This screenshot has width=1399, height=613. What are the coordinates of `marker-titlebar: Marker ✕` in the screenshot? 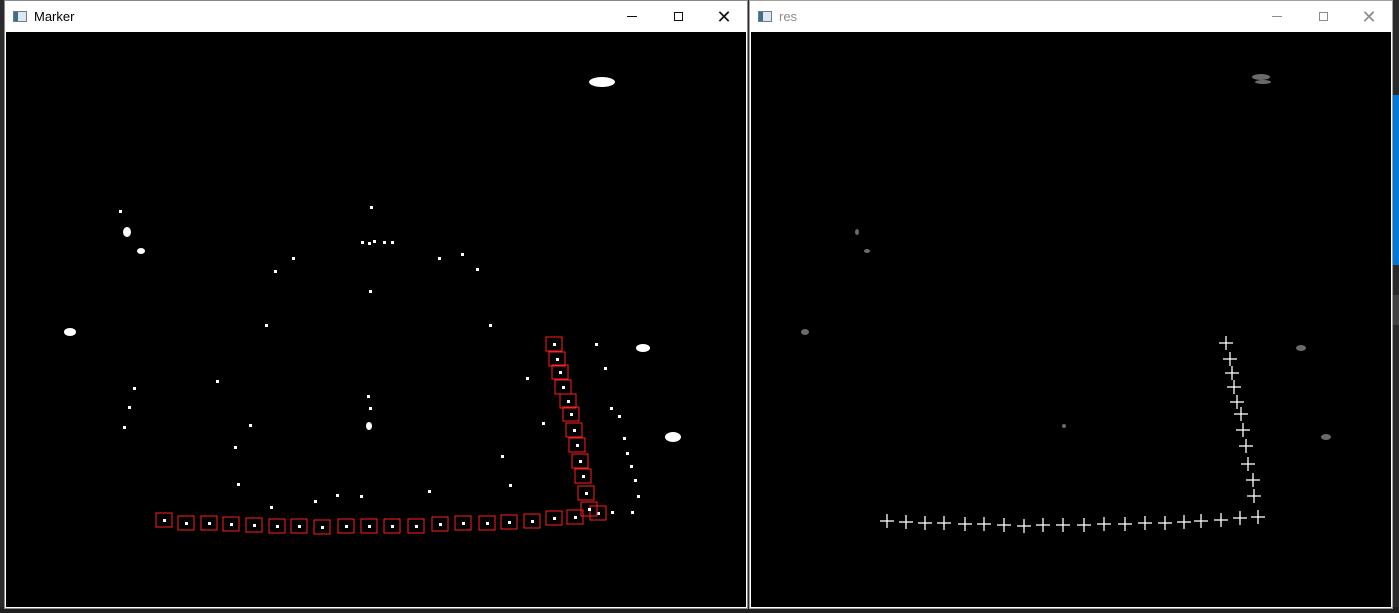 It's located at (376, 16).